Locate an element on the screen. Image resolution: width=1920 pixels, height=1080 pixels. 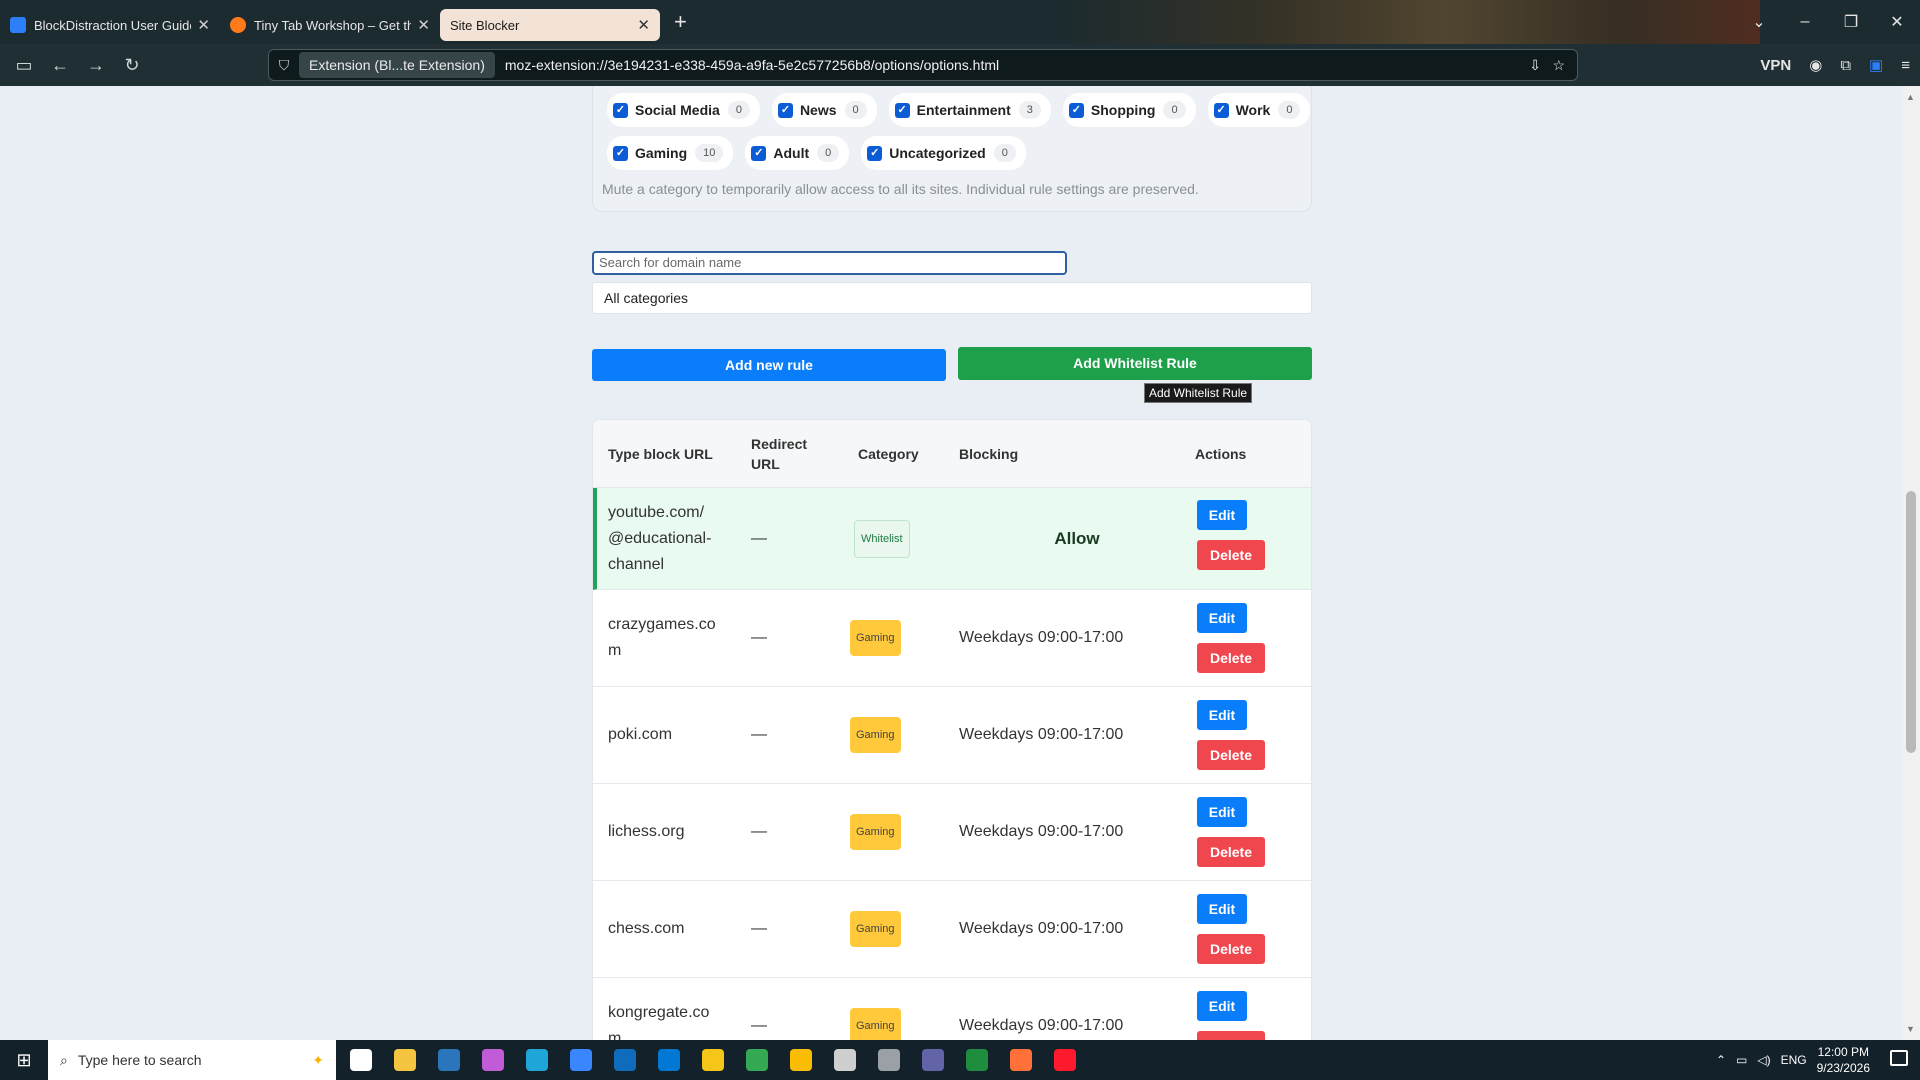
category-chip-news: ✓ News 0 is located at coordinates (824, 110).